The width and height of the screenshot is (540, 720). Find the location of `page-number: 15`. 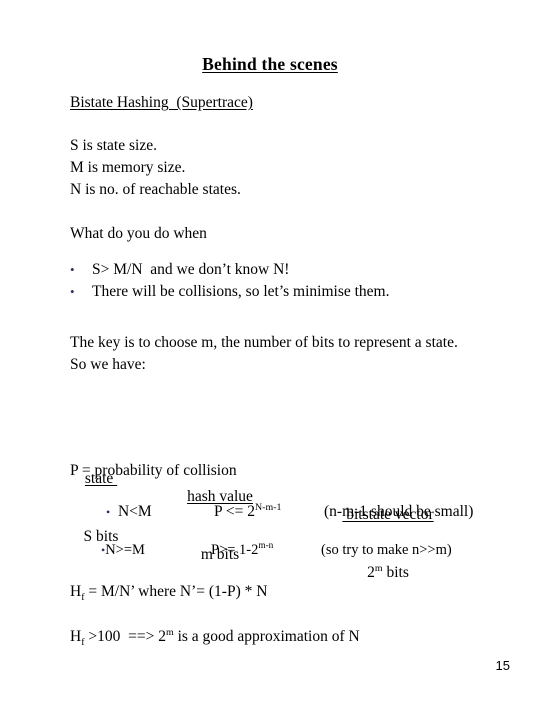

page-number: 15 is located at coordinates (502, 665).